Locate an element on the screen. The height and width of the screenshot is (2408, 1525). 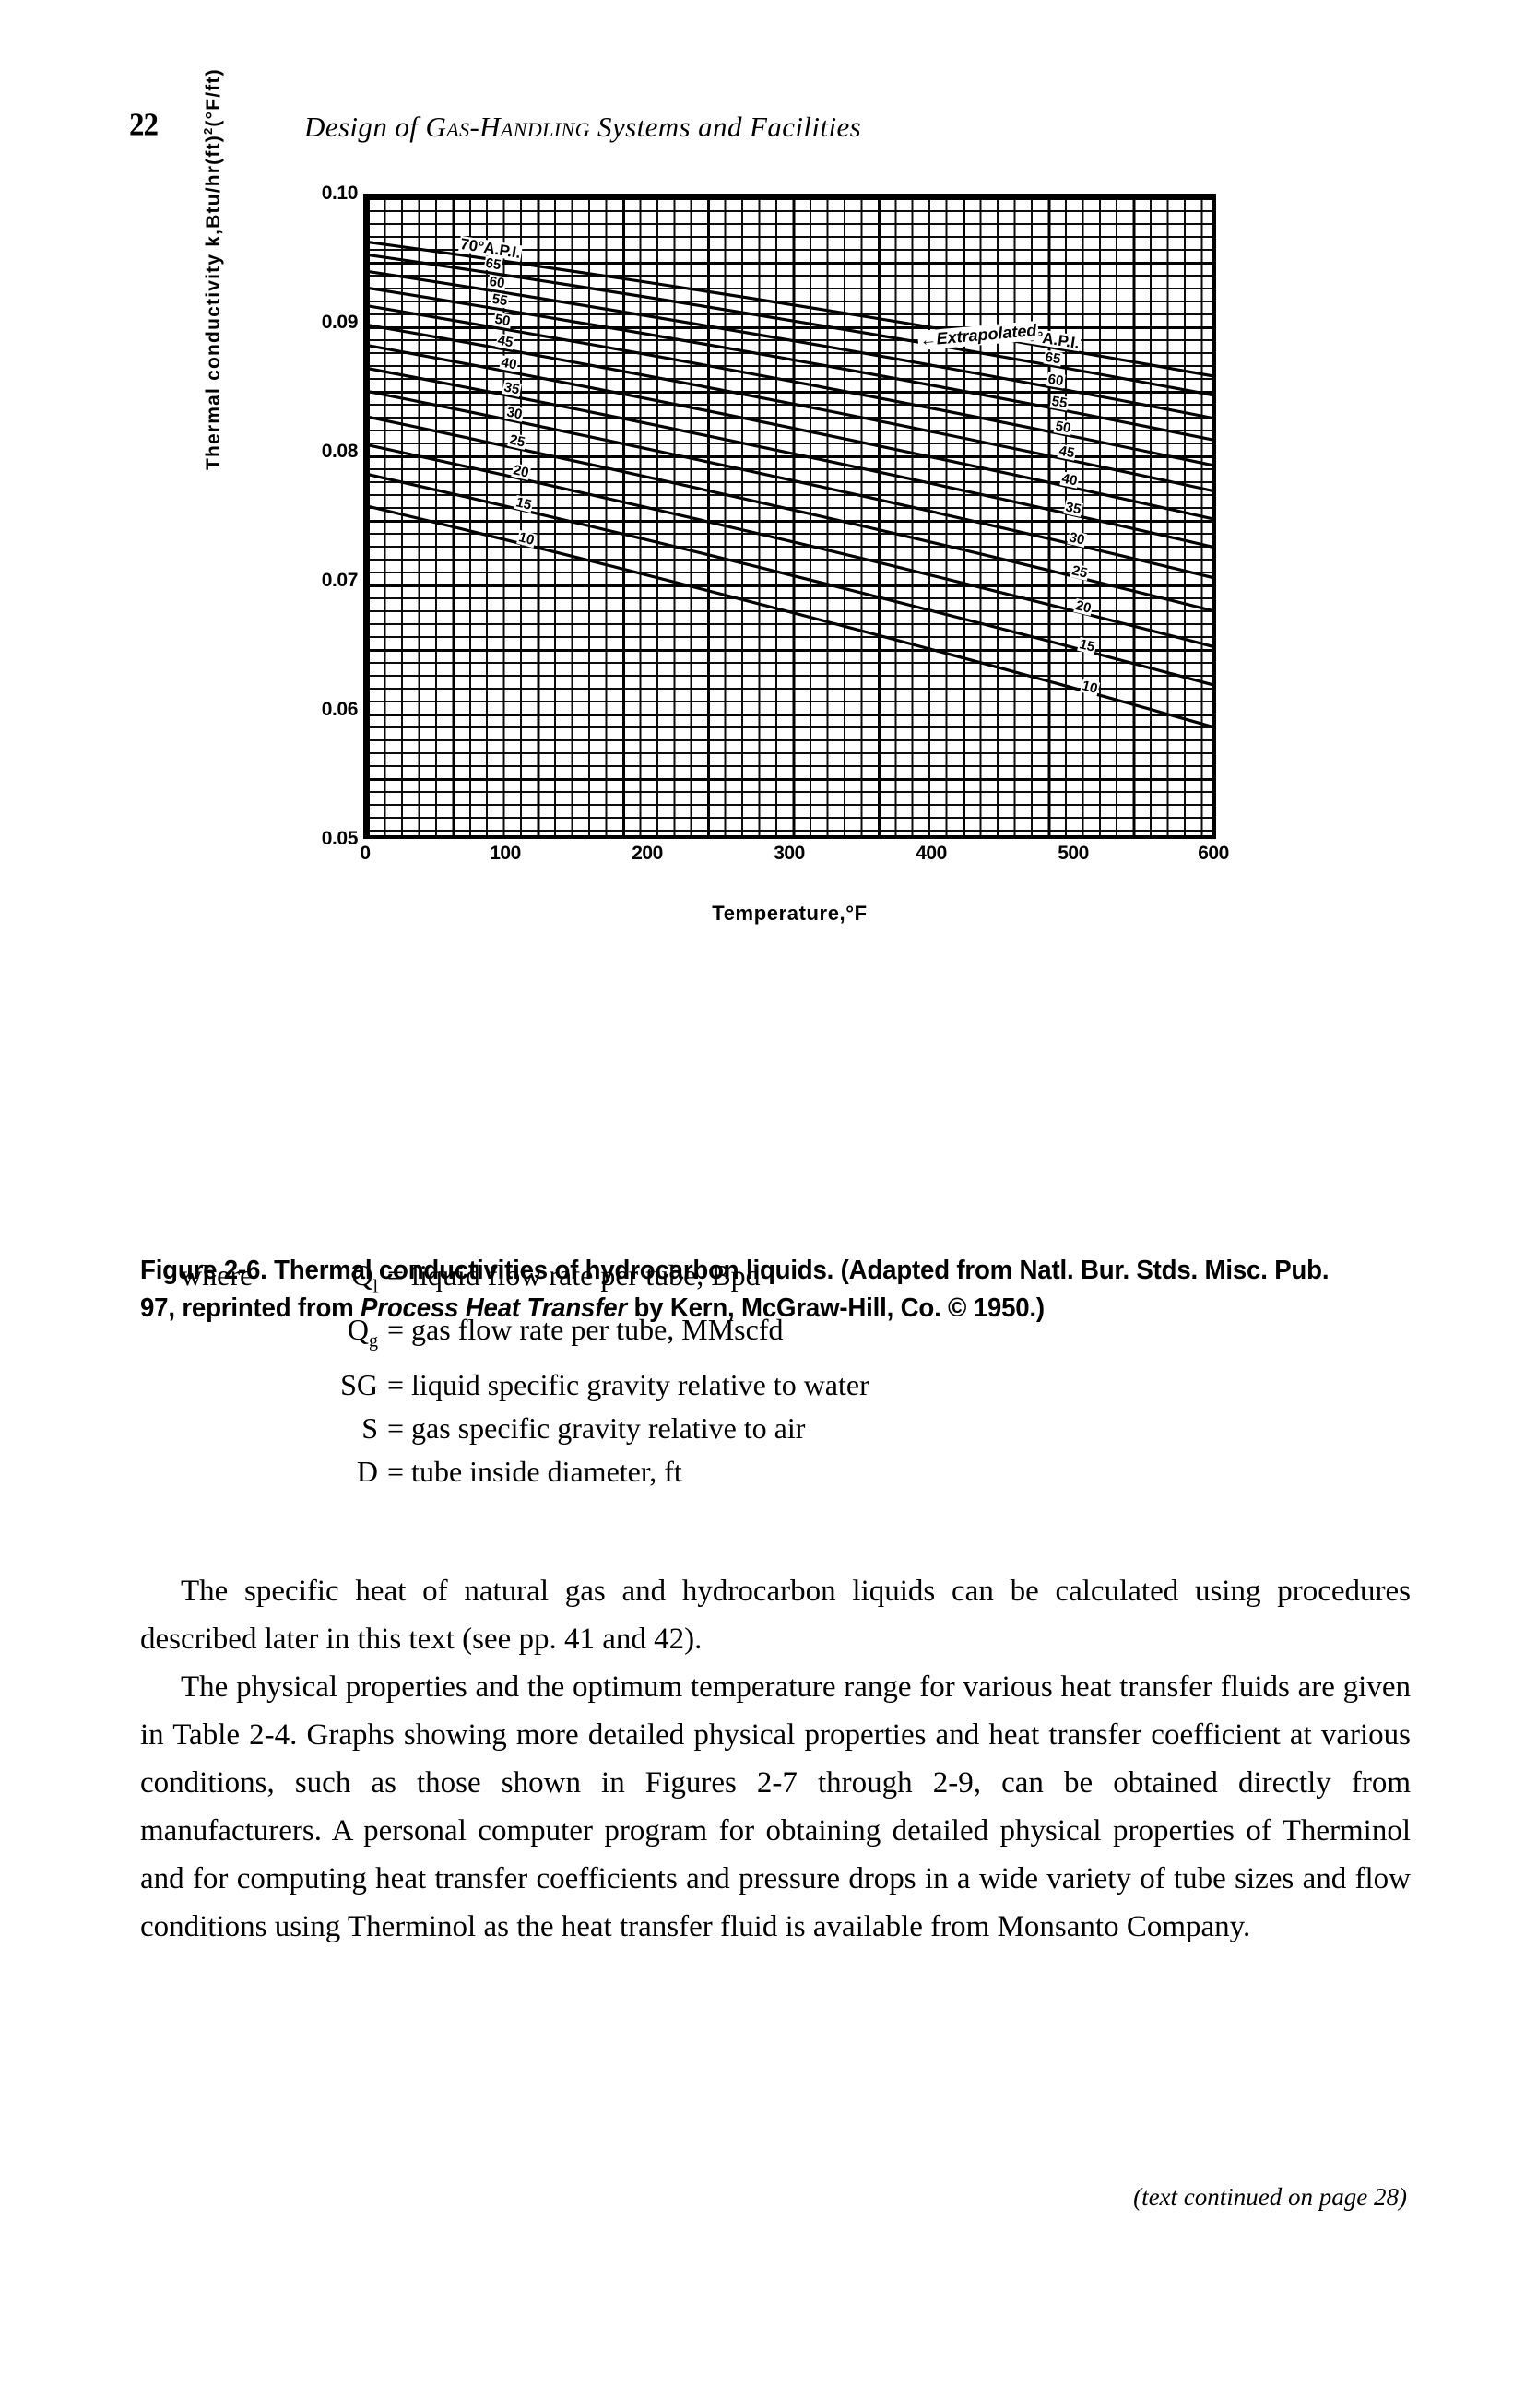
curve-label-left: 55 is located at coordinates (500, 300).